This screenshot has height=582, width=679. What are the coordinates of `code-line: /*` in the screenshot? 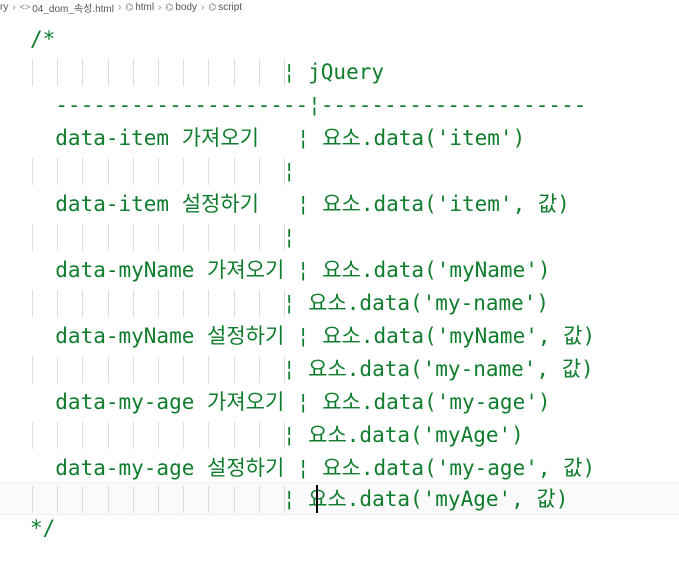 It's located at (339, 39).